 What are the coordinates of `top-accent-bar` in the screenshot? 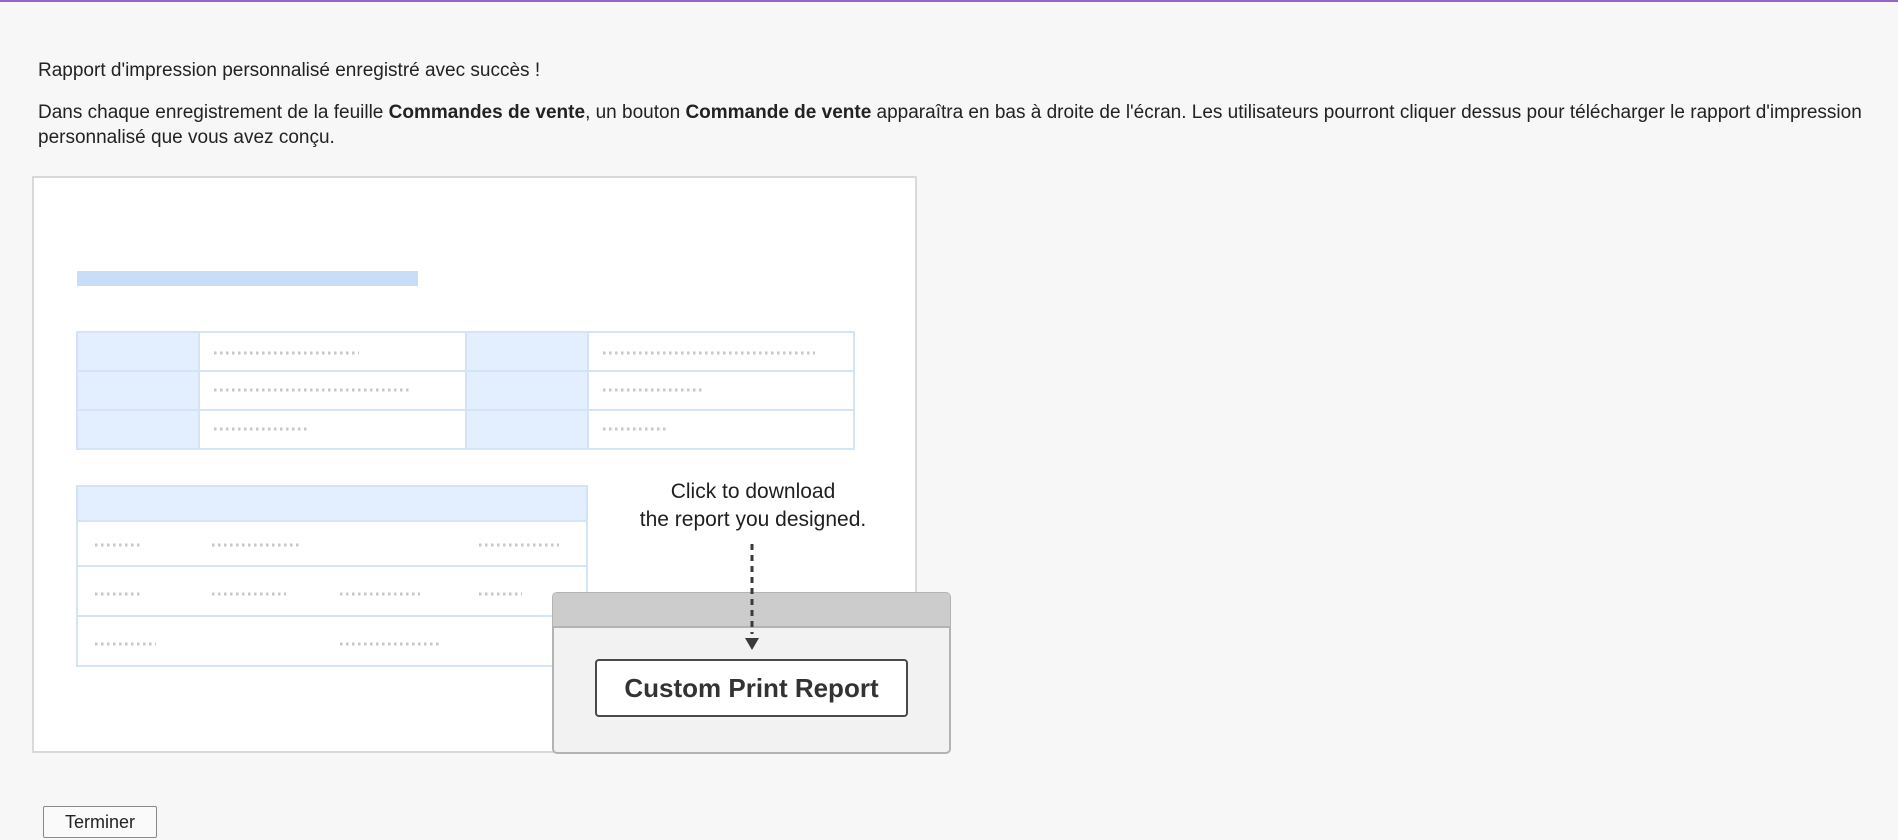 It's located at (949, 1).